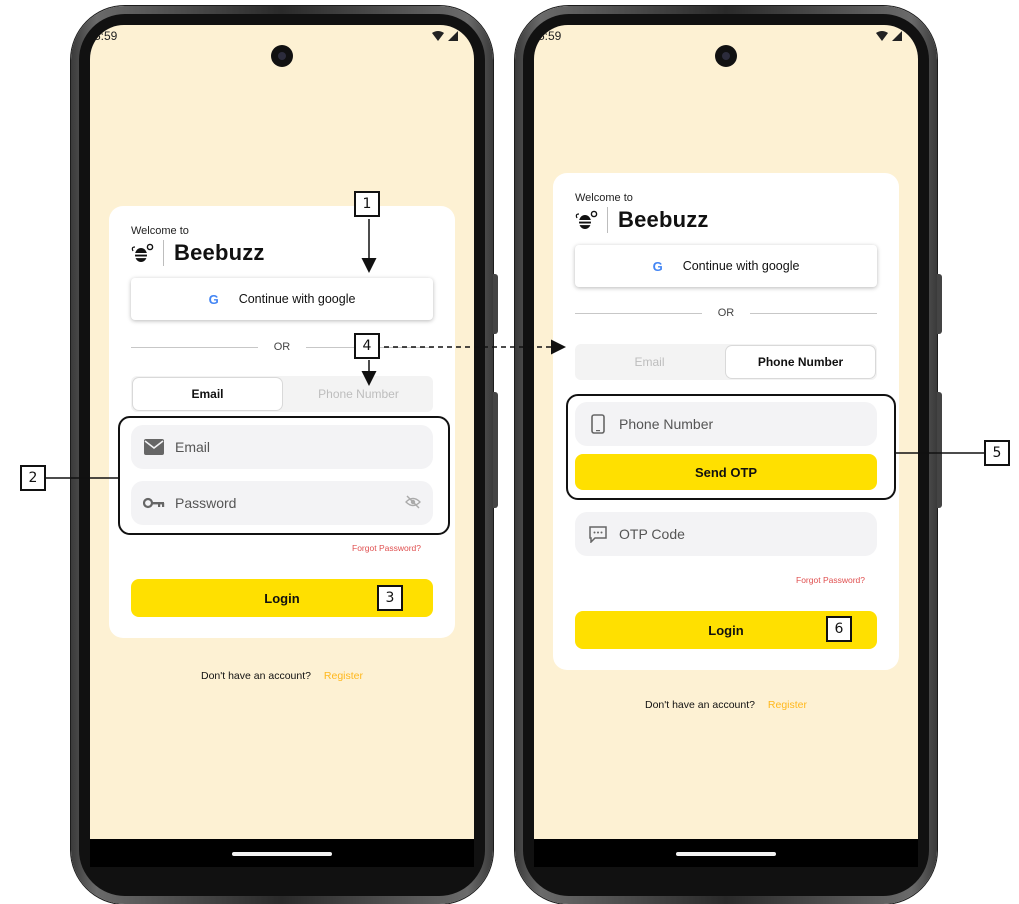 The image size is (1019, 904). What do you see at coordinates (367, 346) in the screenshot?
I see `annotation-label-4: 4` at bounding box center [367, 346].